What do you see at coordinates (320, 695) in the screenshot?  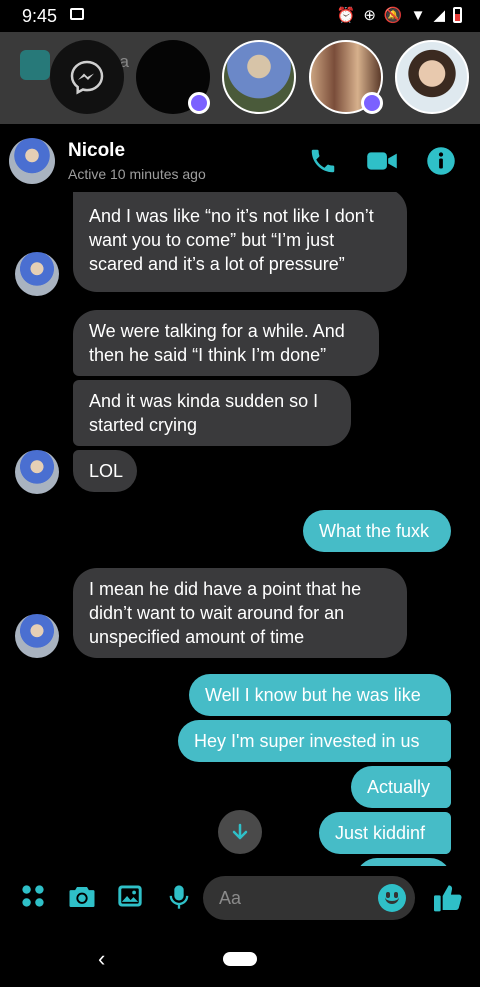 I see `message-bubble-outgoing: Well I know but he was like` at bounding box center [320, 695].